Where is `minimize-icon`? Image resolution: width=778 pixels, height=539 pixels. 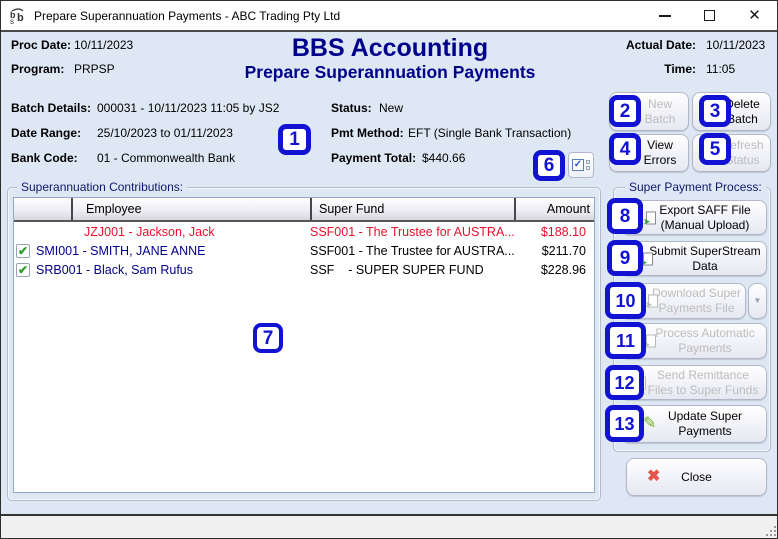
minimize-icon is located at coordinates (664, 15).